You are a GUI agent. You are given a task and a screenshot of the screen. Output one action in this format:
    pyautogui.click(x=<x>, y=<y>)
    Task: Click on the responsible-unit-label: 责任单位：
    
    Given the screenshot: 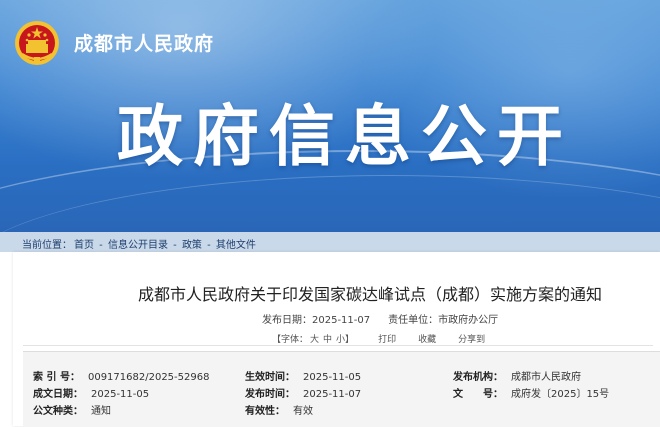 What is the action you would take?
    pyautogui.click(x=413, y=320)
    